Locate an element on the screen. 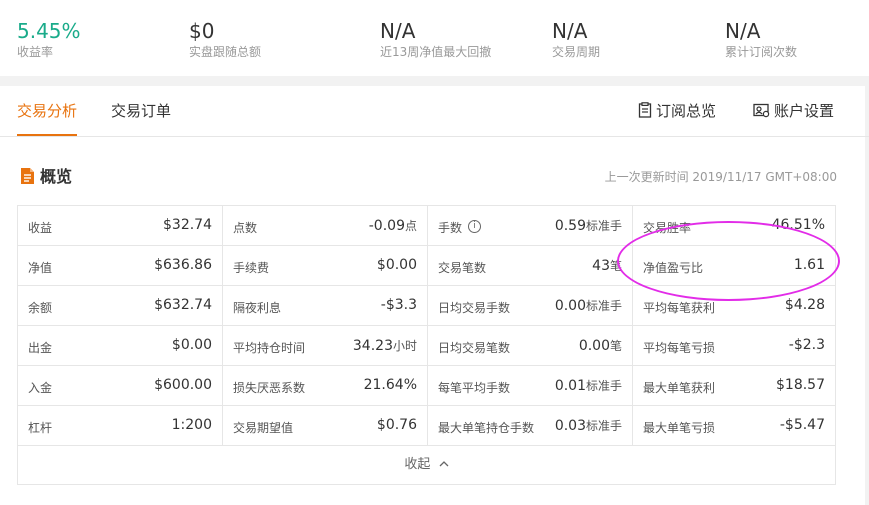 This screenshot has width=869, height=505. metric-value: 0.59标准手 is located at coordinates (588, 225).